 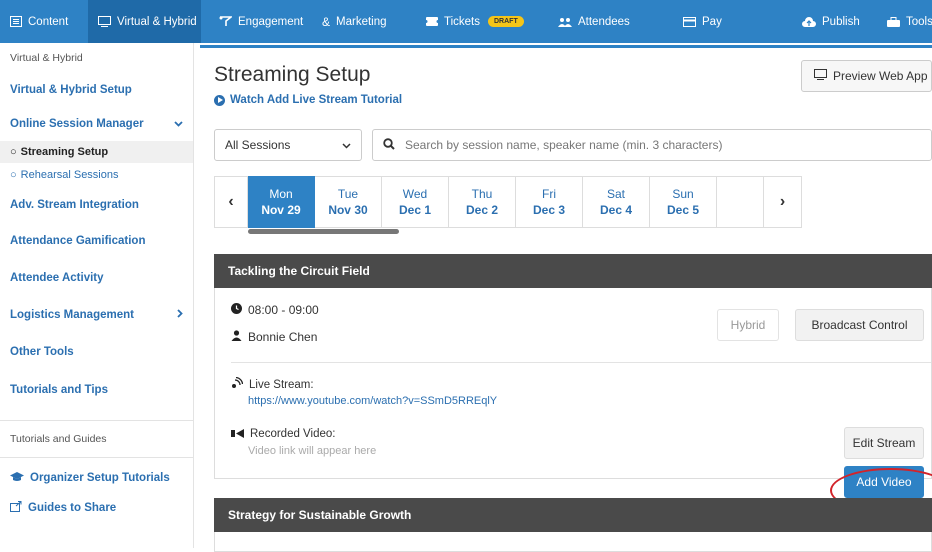 I want to click on tab-content: Content, so click(x=44, y=21).